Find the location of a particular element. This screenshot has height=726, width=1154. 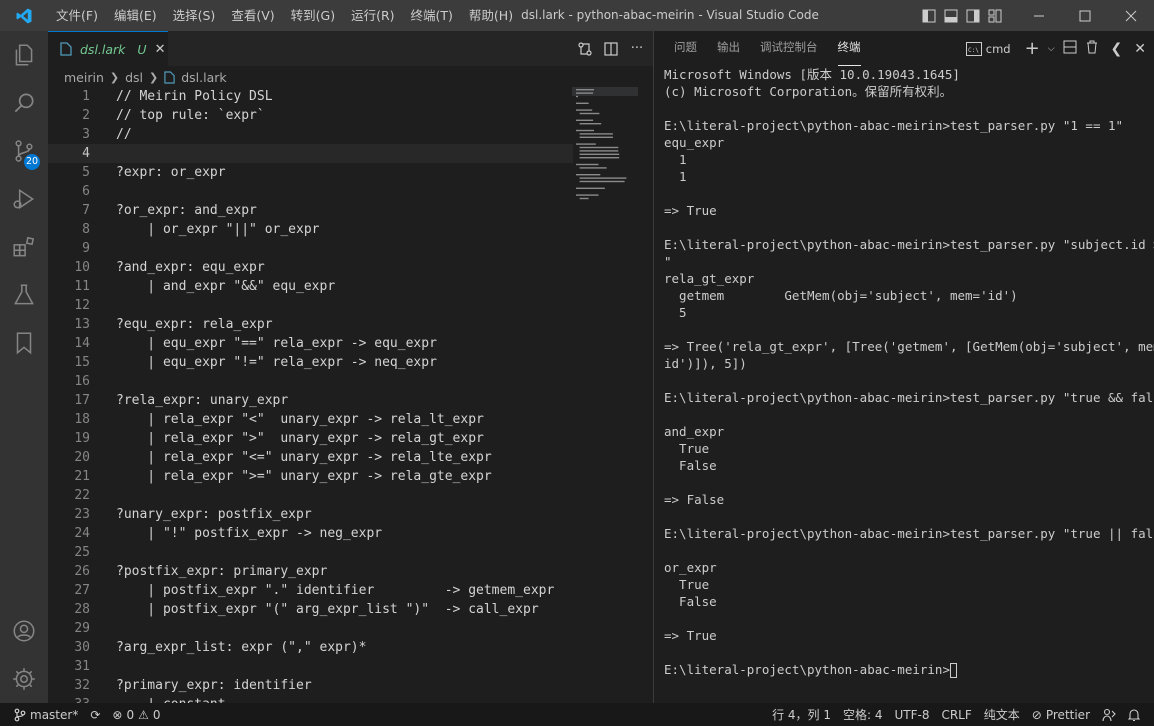

code-line: 6 is located at coordinates (310, 191).